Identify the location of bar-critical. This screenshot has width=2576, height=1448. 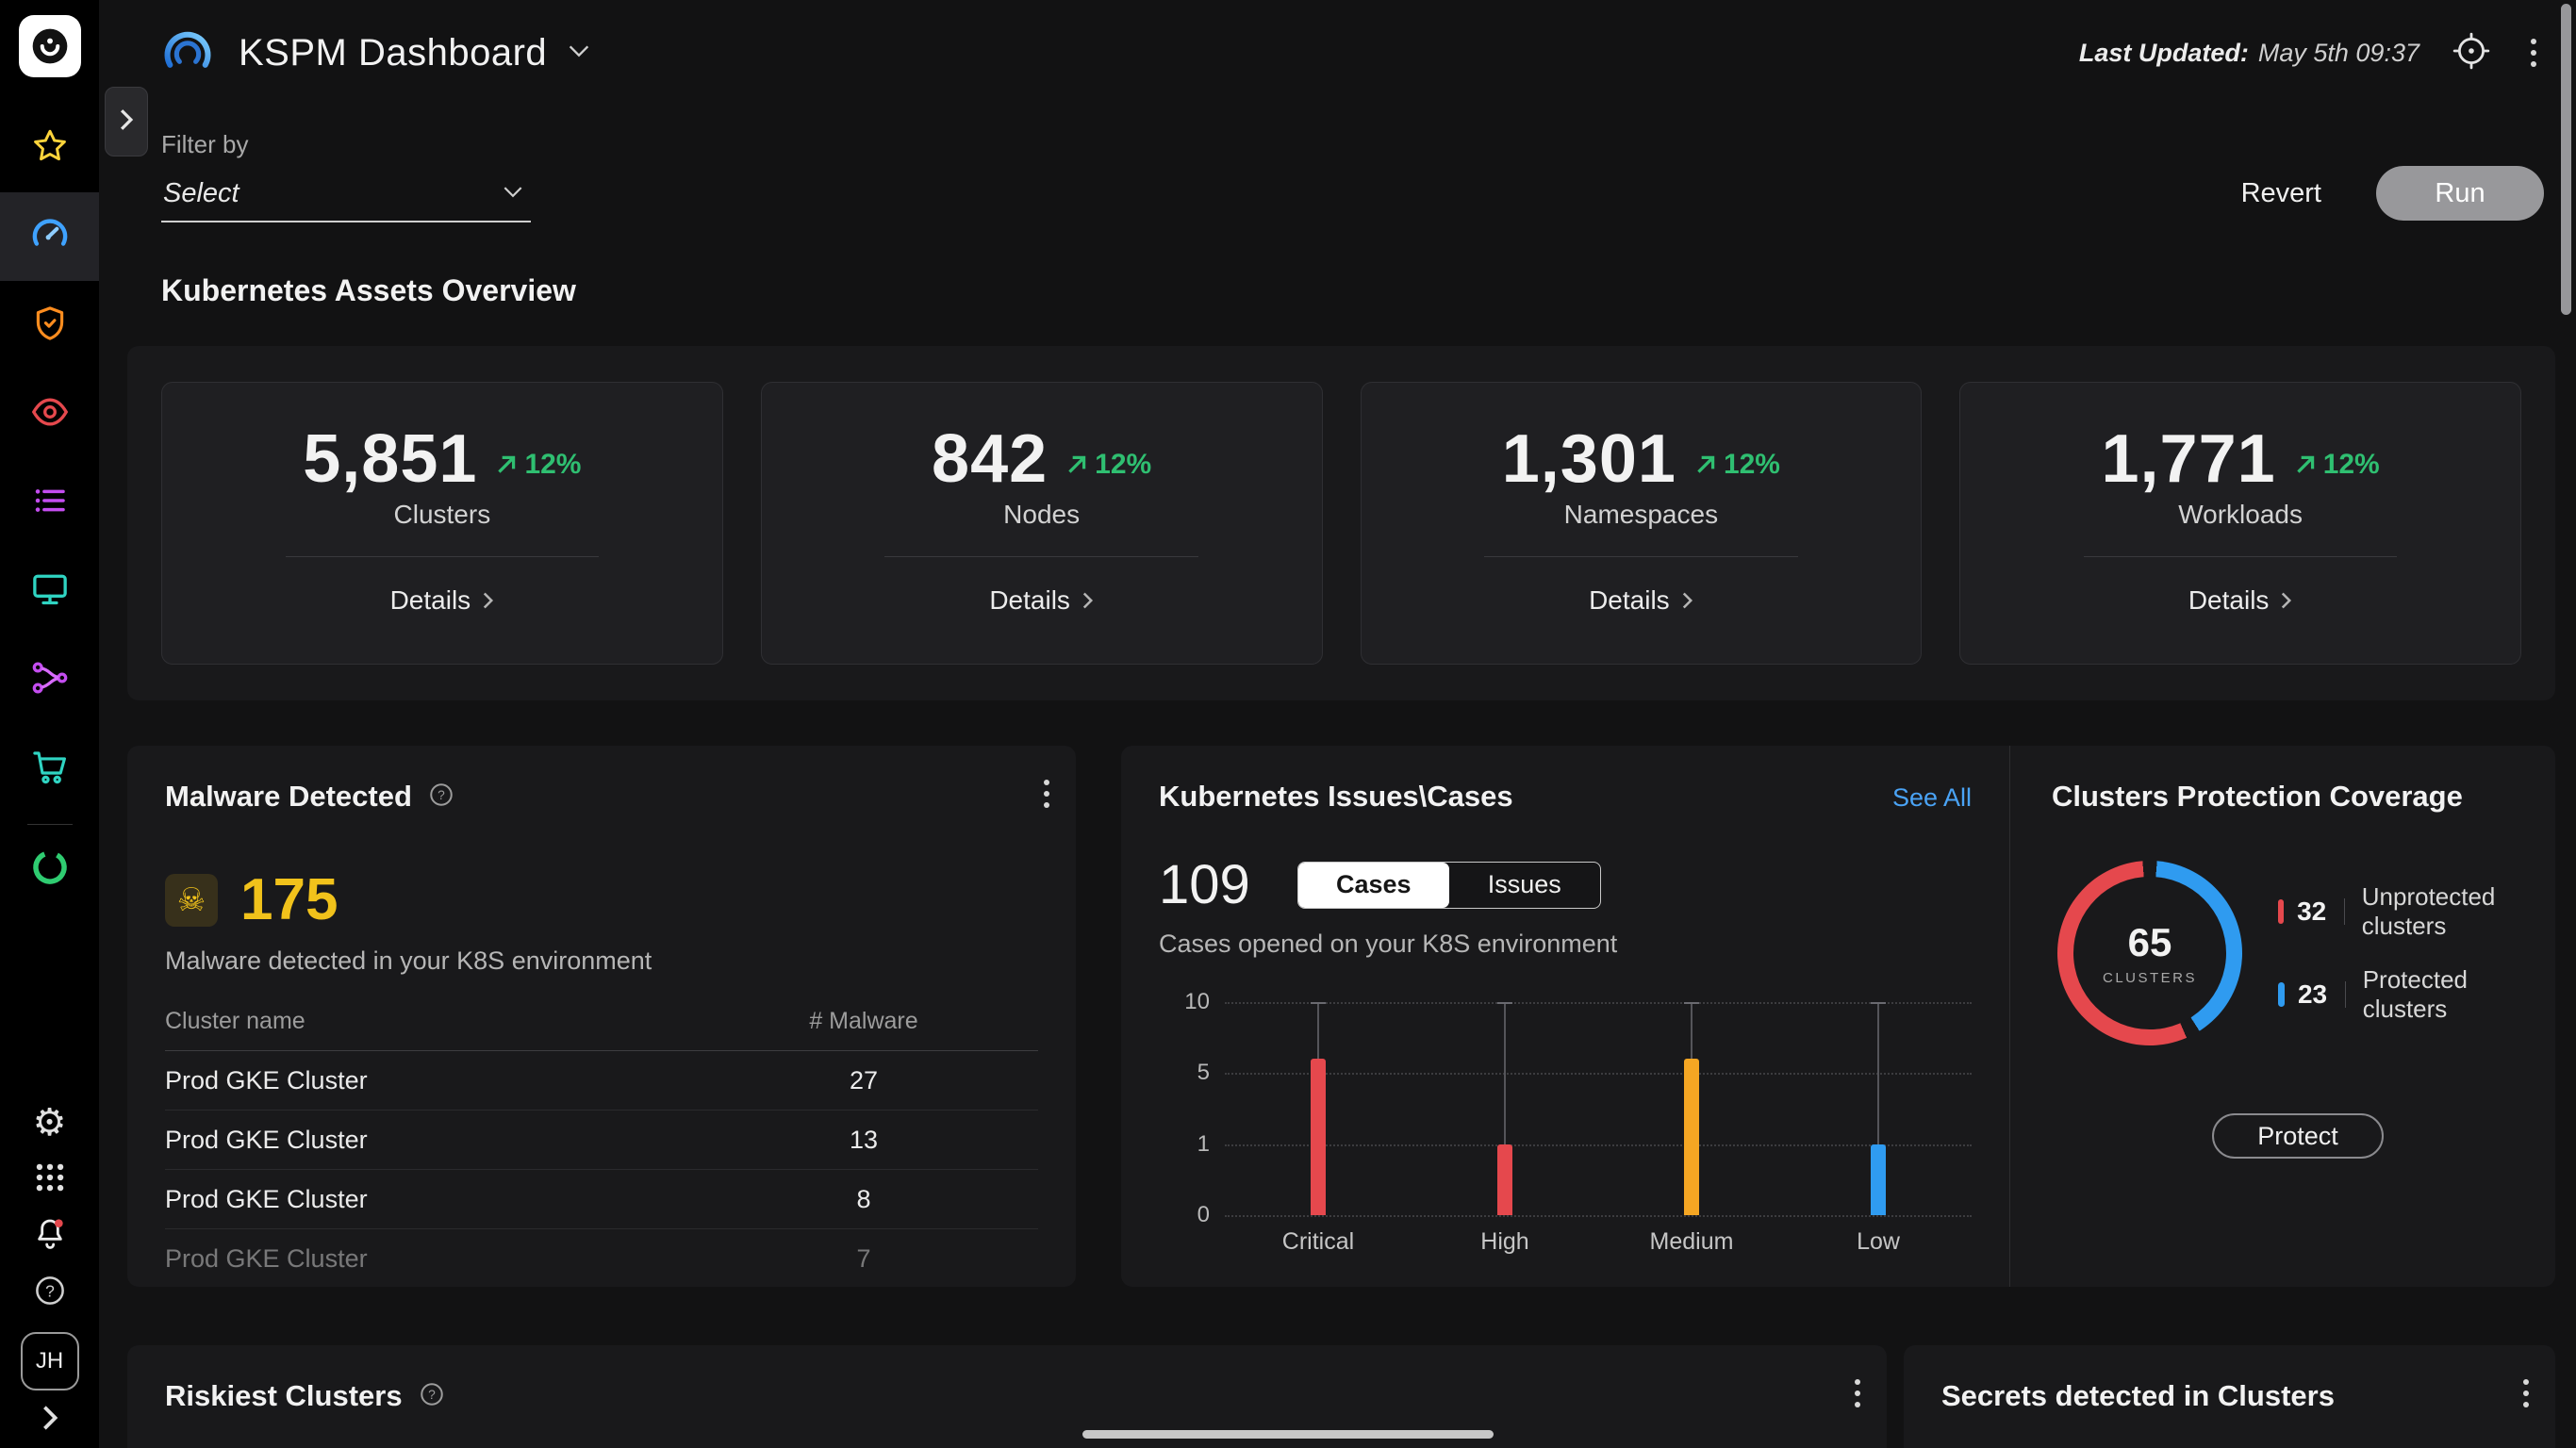
(1318, 1108).